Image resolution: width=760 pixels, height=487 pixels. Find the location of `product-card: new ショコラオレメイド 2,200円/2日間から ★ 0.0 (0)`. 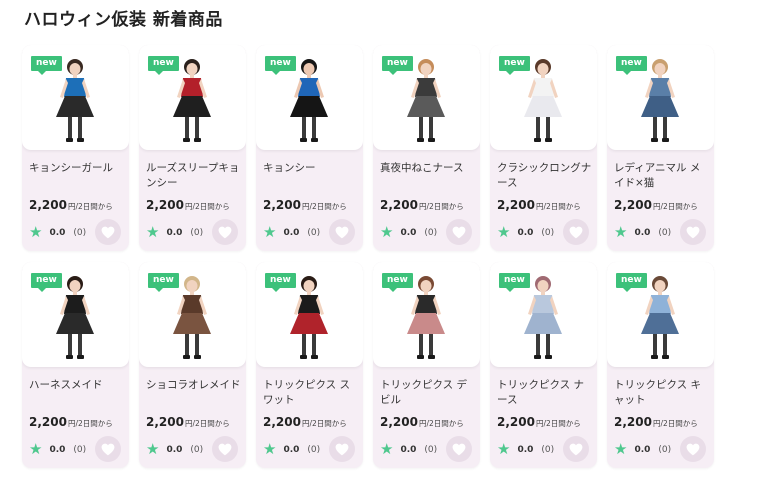

product-card: new ショコラオレメイド 2,200円/2日間から ★ 0.0 (0) is located at coordinates (192, 365).